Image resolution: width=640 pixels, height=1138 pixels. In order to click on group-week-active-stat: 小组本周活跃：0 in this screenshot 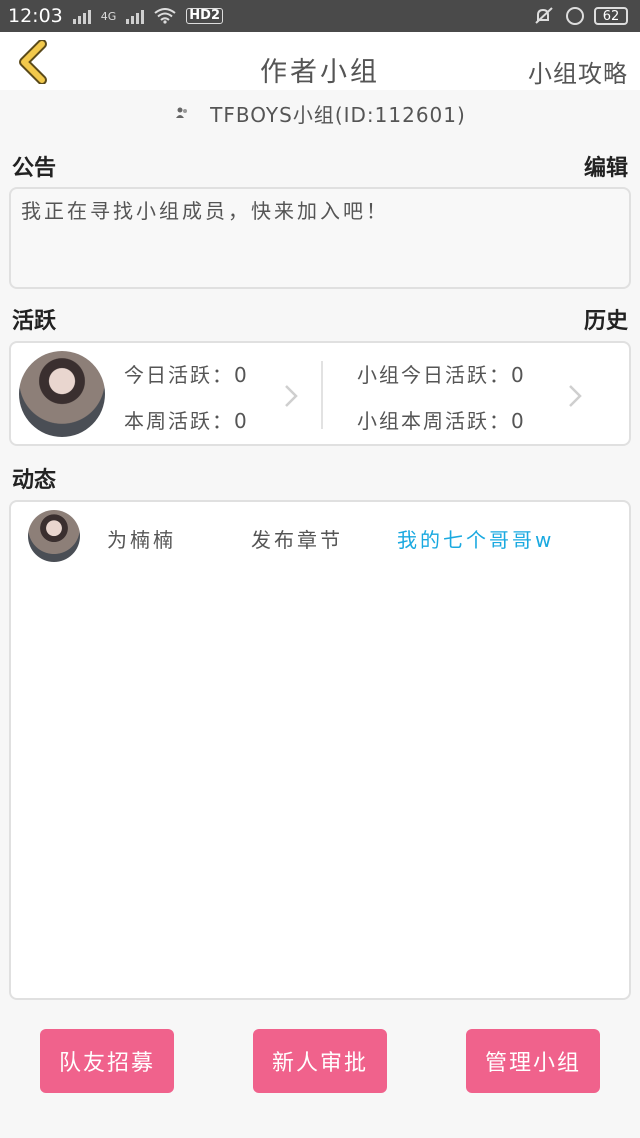, I will do `click(441, 421)`.